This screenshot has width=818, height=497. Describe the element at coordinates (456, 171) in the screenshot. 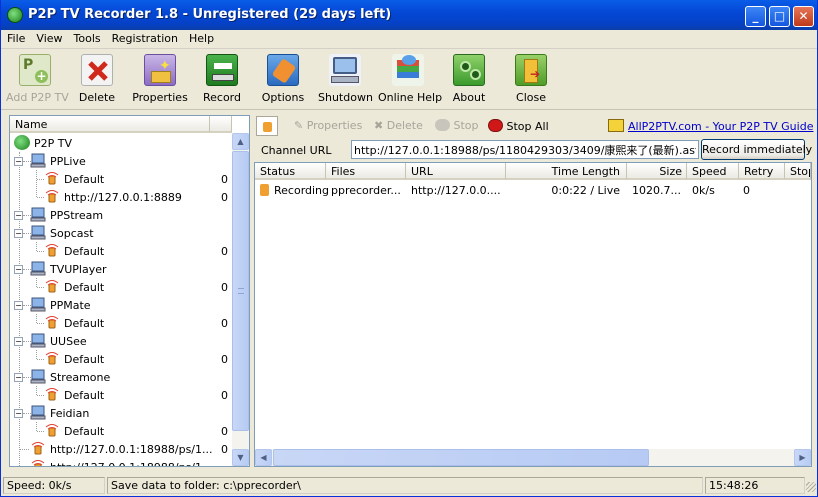

I see `col-url: URL` at that location.